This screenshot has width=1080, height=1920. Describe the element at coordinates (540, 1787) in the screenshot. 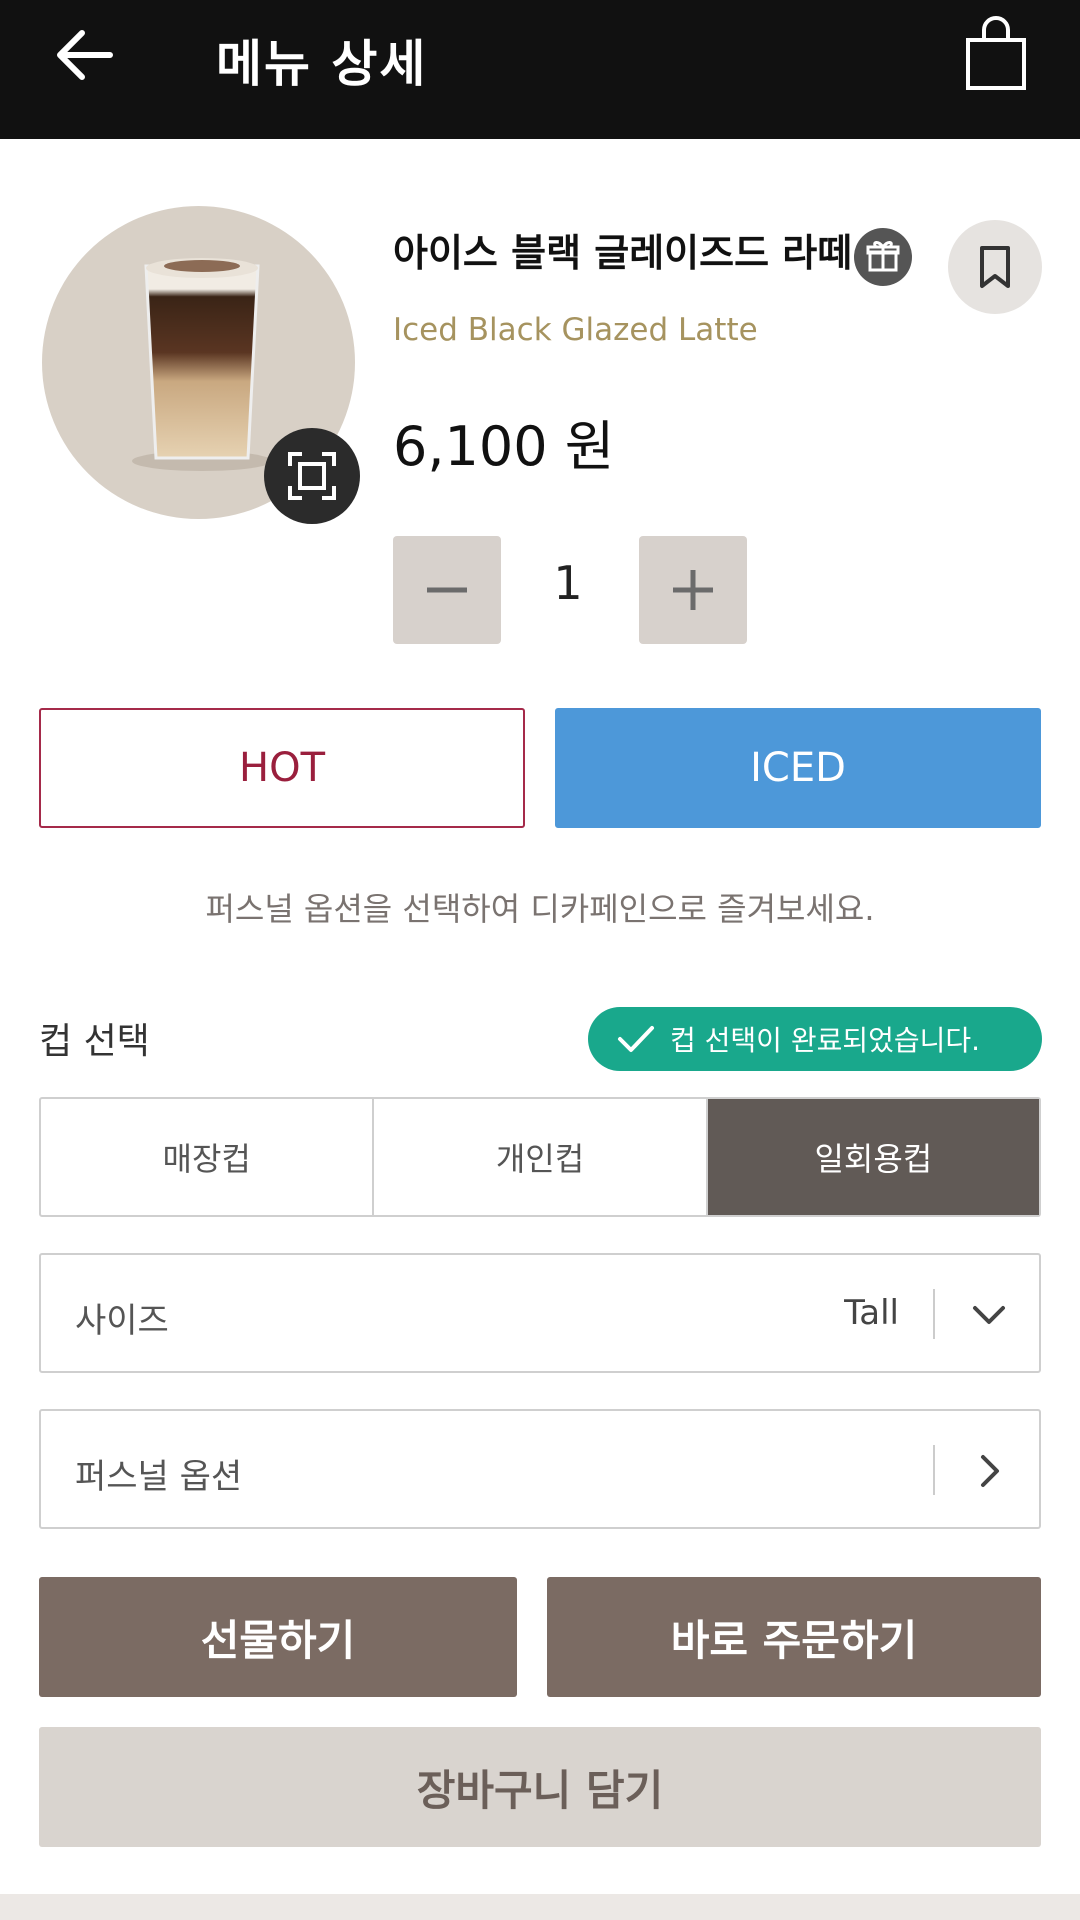

I see `add-to-cart-button: 장바구니 담기` at that location.